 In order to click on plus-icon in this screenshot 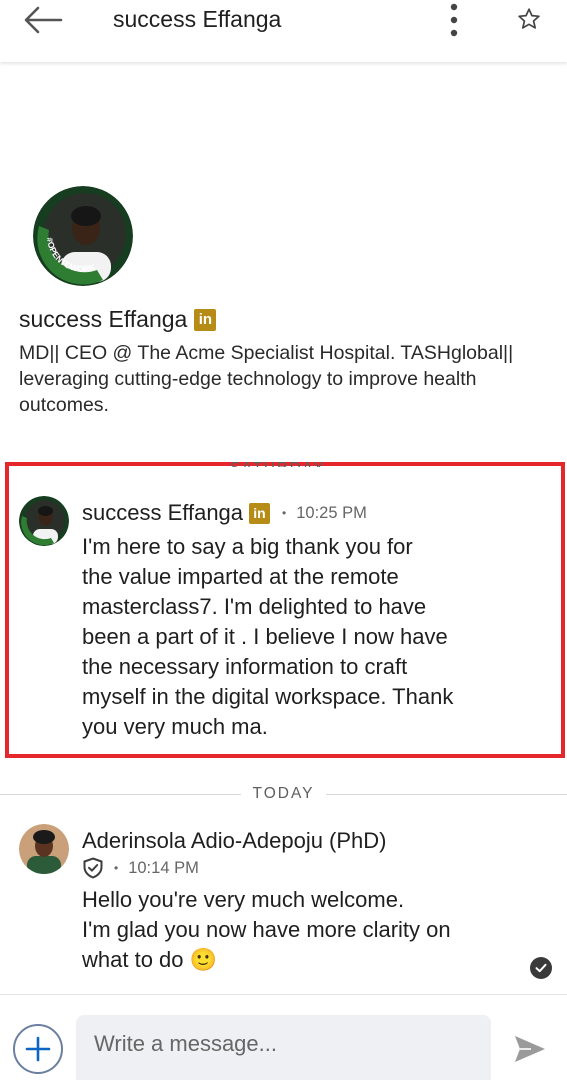, I will do `click(38, 1049)`.